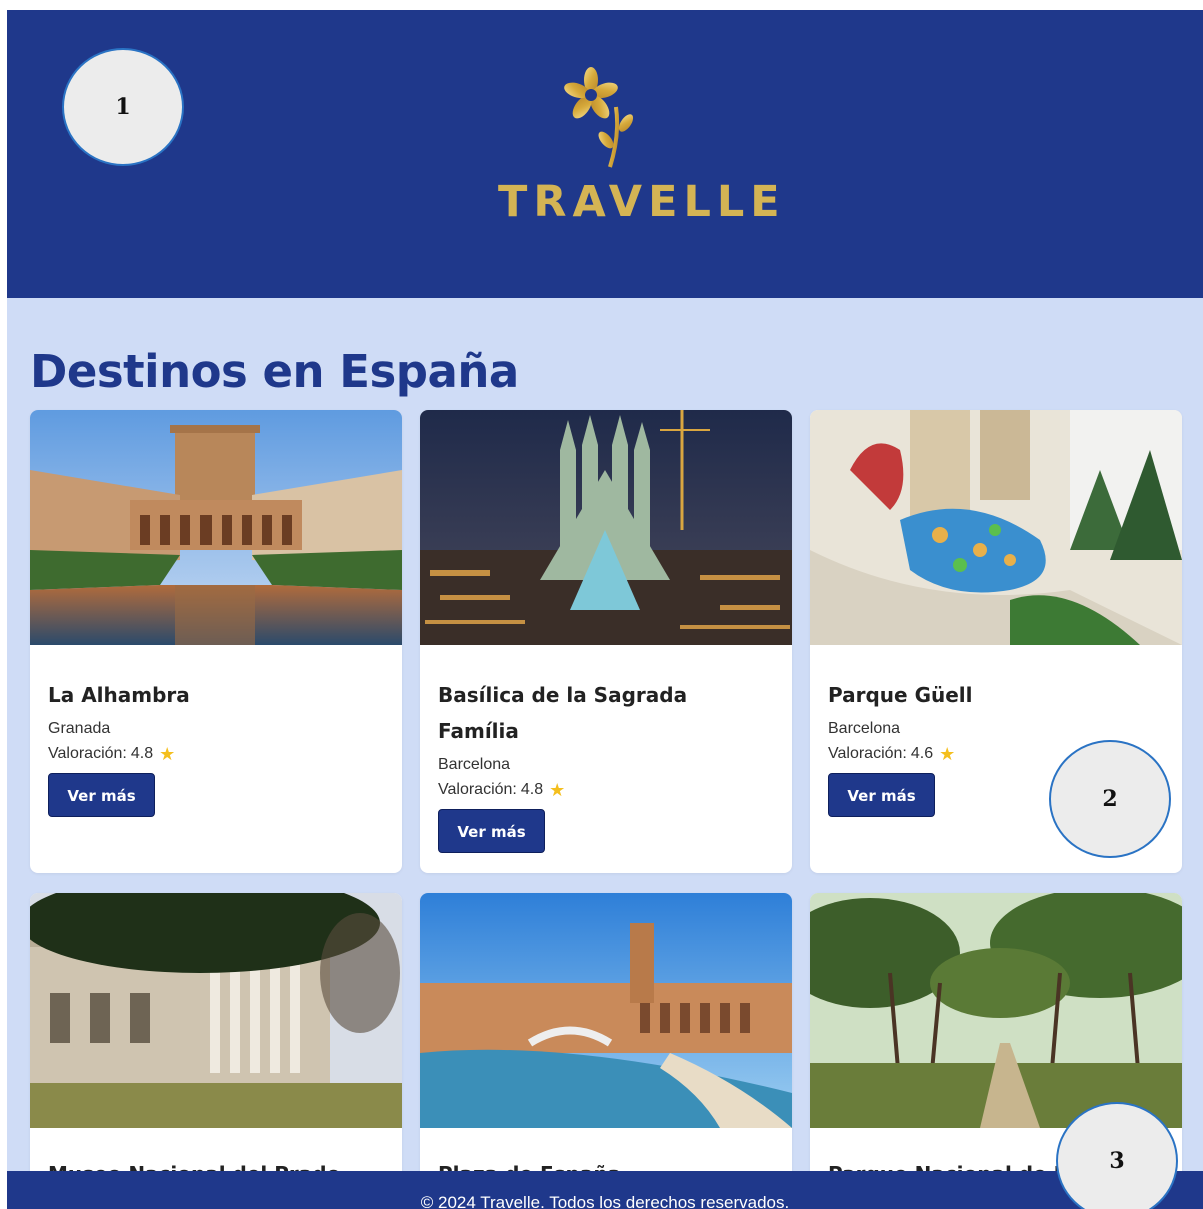  What do you see at coordinates (606, 527) in the screenshot?
I see `sagrada-familia-image` at bounding box center [606, 527].